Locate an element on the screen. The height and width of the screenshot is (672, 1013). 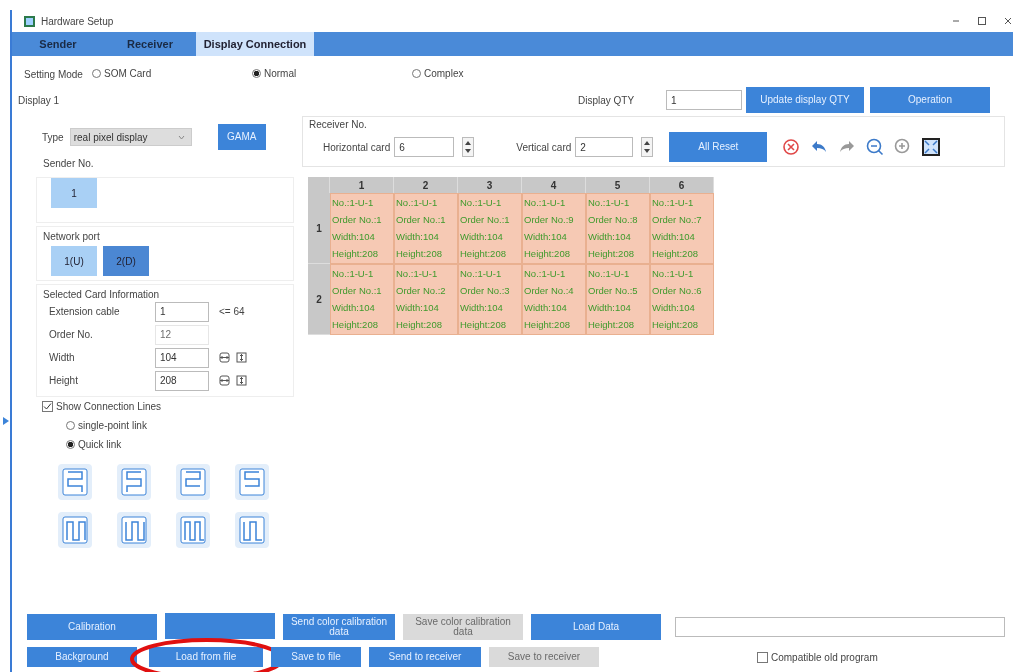
tab: Sender is located at coordinates (58, 44).